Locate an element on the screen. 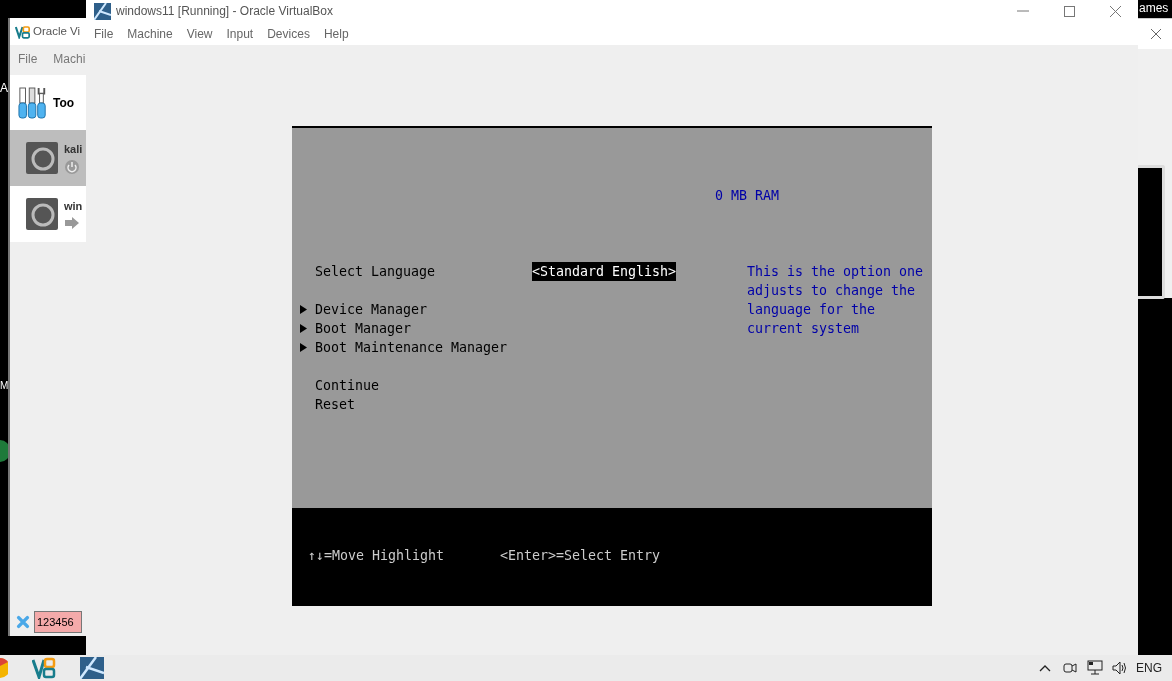  menu-entry: Reset is located at coordinates (335, 404).